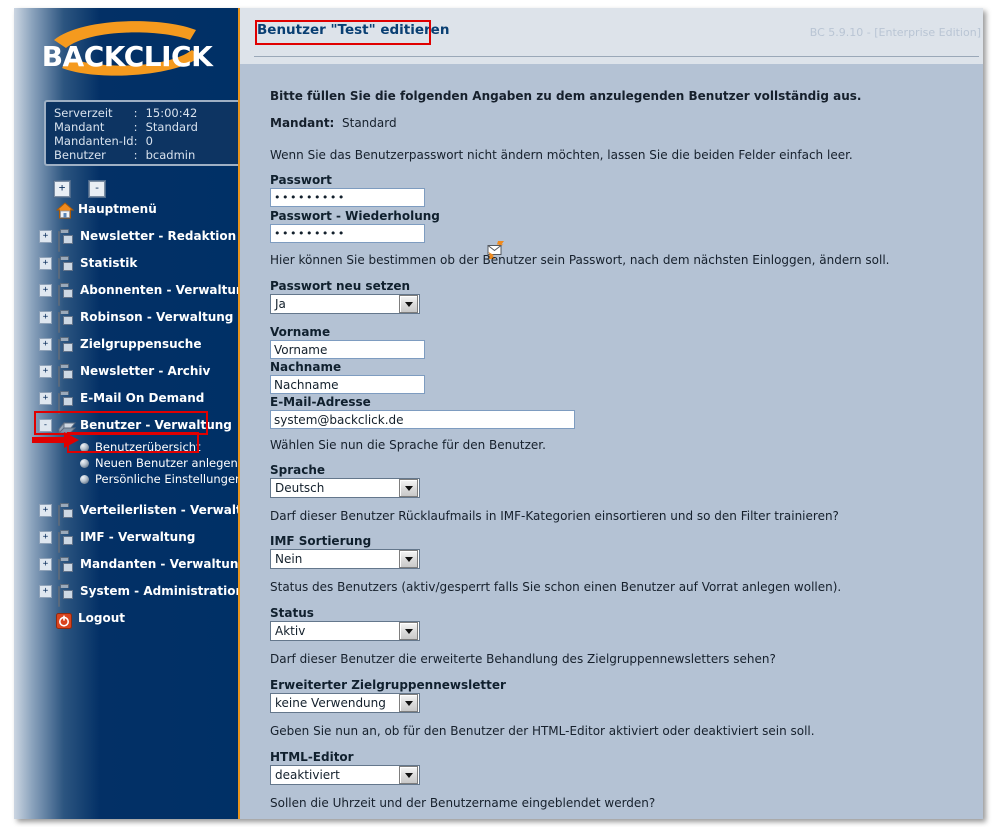 The width and height of the screenshot is (992, 827). I want to click on status-label: Status, so click(292, 613).